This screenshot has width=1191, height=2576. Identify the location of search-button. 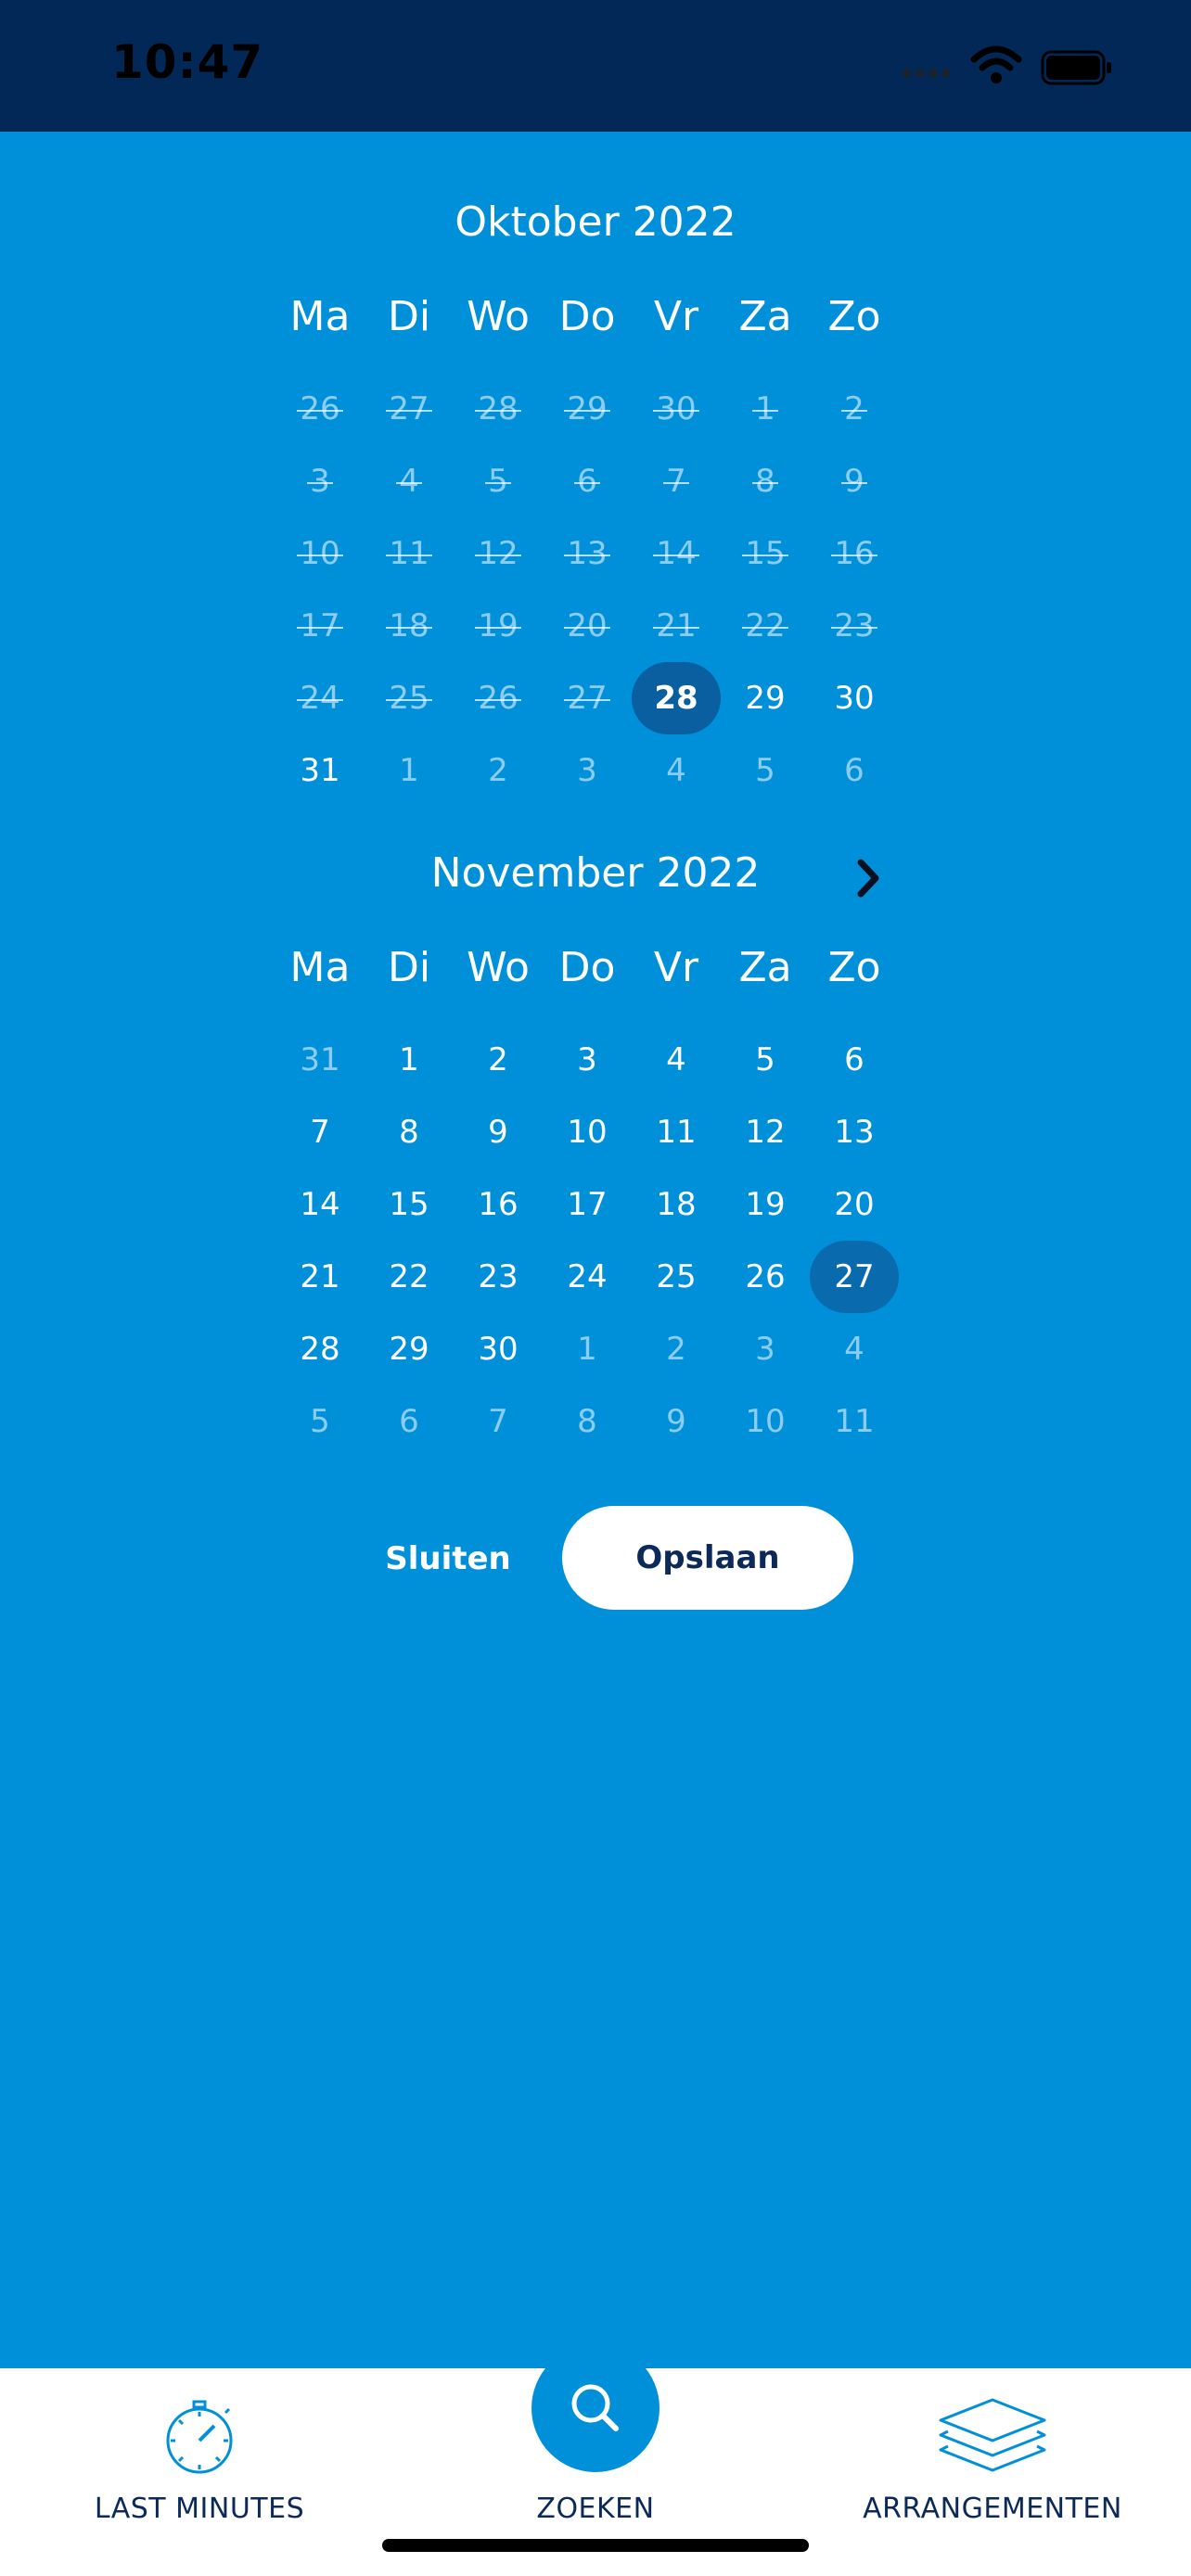
(595, 2408).